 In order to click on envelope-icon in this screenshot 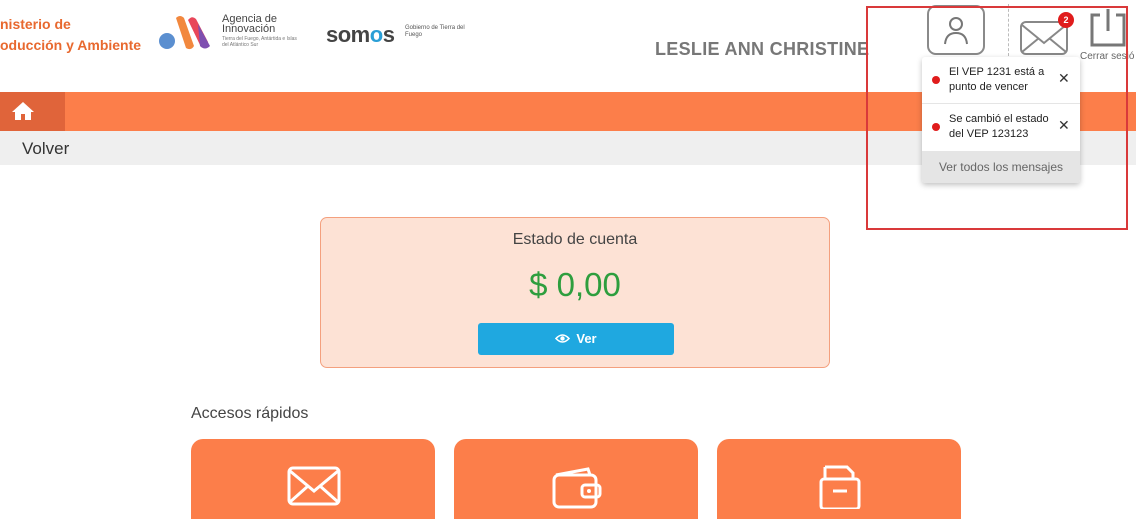, I will do `click(314, 486)`.